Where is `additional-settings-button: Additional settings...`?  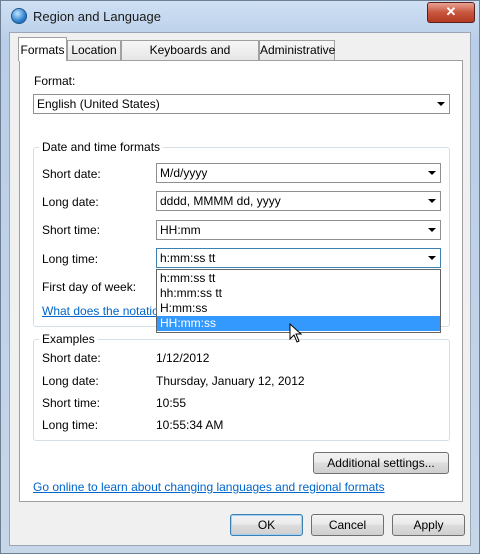 additional-settings-button: Additional settings... is located at coordinates (381, 463).